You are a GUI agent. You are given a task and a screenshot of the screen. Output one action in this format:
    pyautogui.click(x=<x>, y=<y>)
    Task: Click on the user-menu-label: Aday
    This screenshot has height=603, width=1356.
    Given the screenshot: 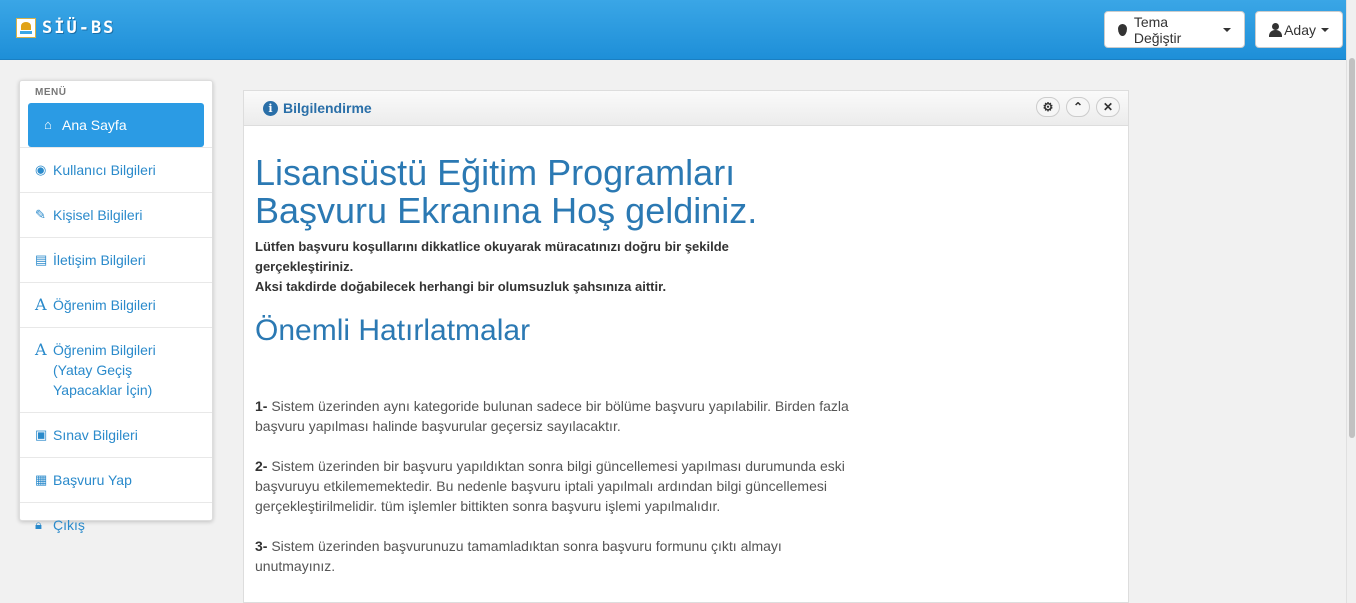 What is the action you would take?
    pyautogui.click(x=1300, y=29)
    